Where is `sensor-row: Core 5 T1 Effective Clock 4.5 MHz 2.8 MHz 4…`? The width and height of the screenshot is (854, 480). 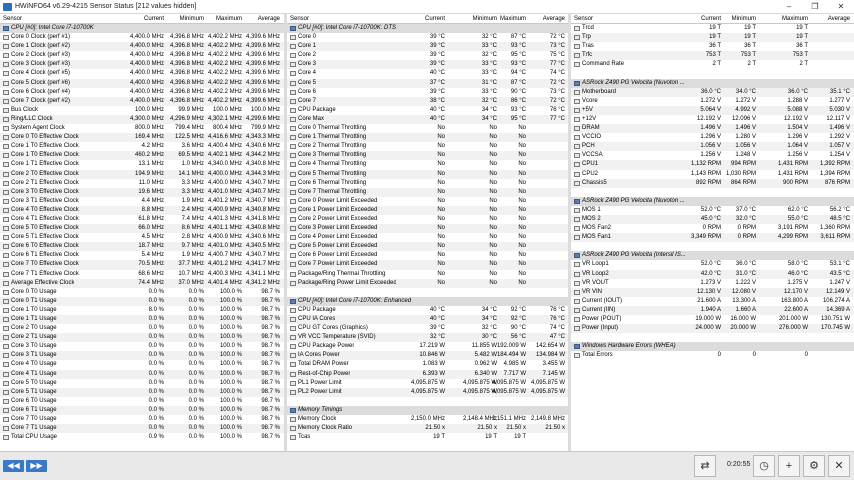 sensor-row: Core 5 T1 Effective Clock 4.5 MHz 2.8 MHz 4… is located at coordinates (142, 237).